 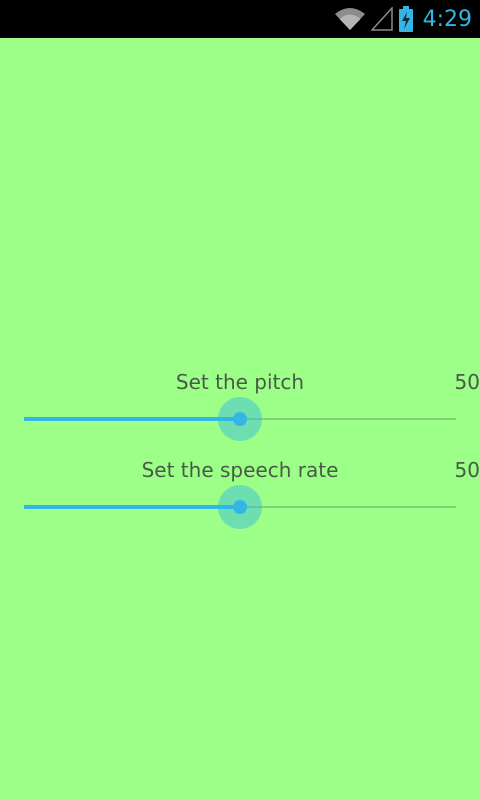 I want to click on speech-rate-slider, so click(x=240, y=507).